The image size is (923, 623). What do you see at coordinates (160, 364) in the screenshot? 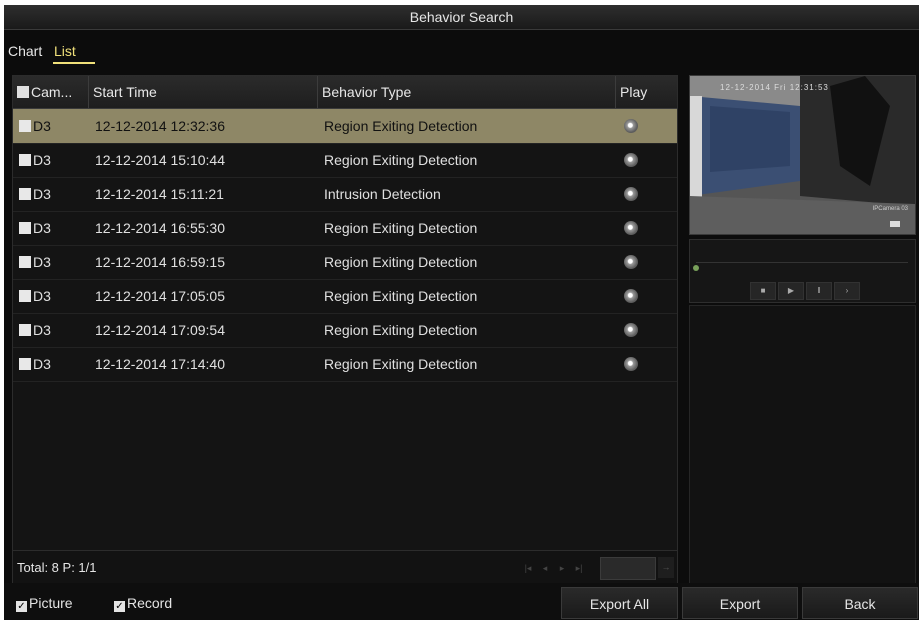
I see `row-start-time: 12-12-2014 17:14:40` at bounding box center [160, 364].